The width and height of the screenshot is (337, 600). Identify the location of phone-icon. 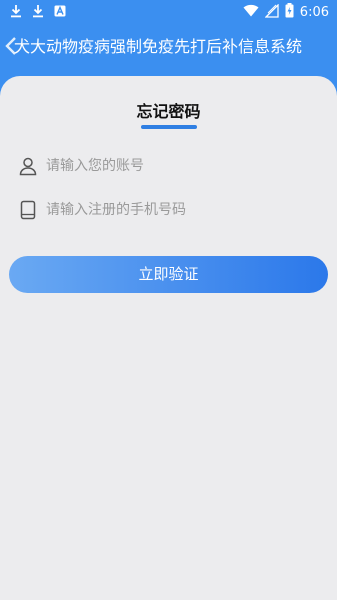
(28, 210).